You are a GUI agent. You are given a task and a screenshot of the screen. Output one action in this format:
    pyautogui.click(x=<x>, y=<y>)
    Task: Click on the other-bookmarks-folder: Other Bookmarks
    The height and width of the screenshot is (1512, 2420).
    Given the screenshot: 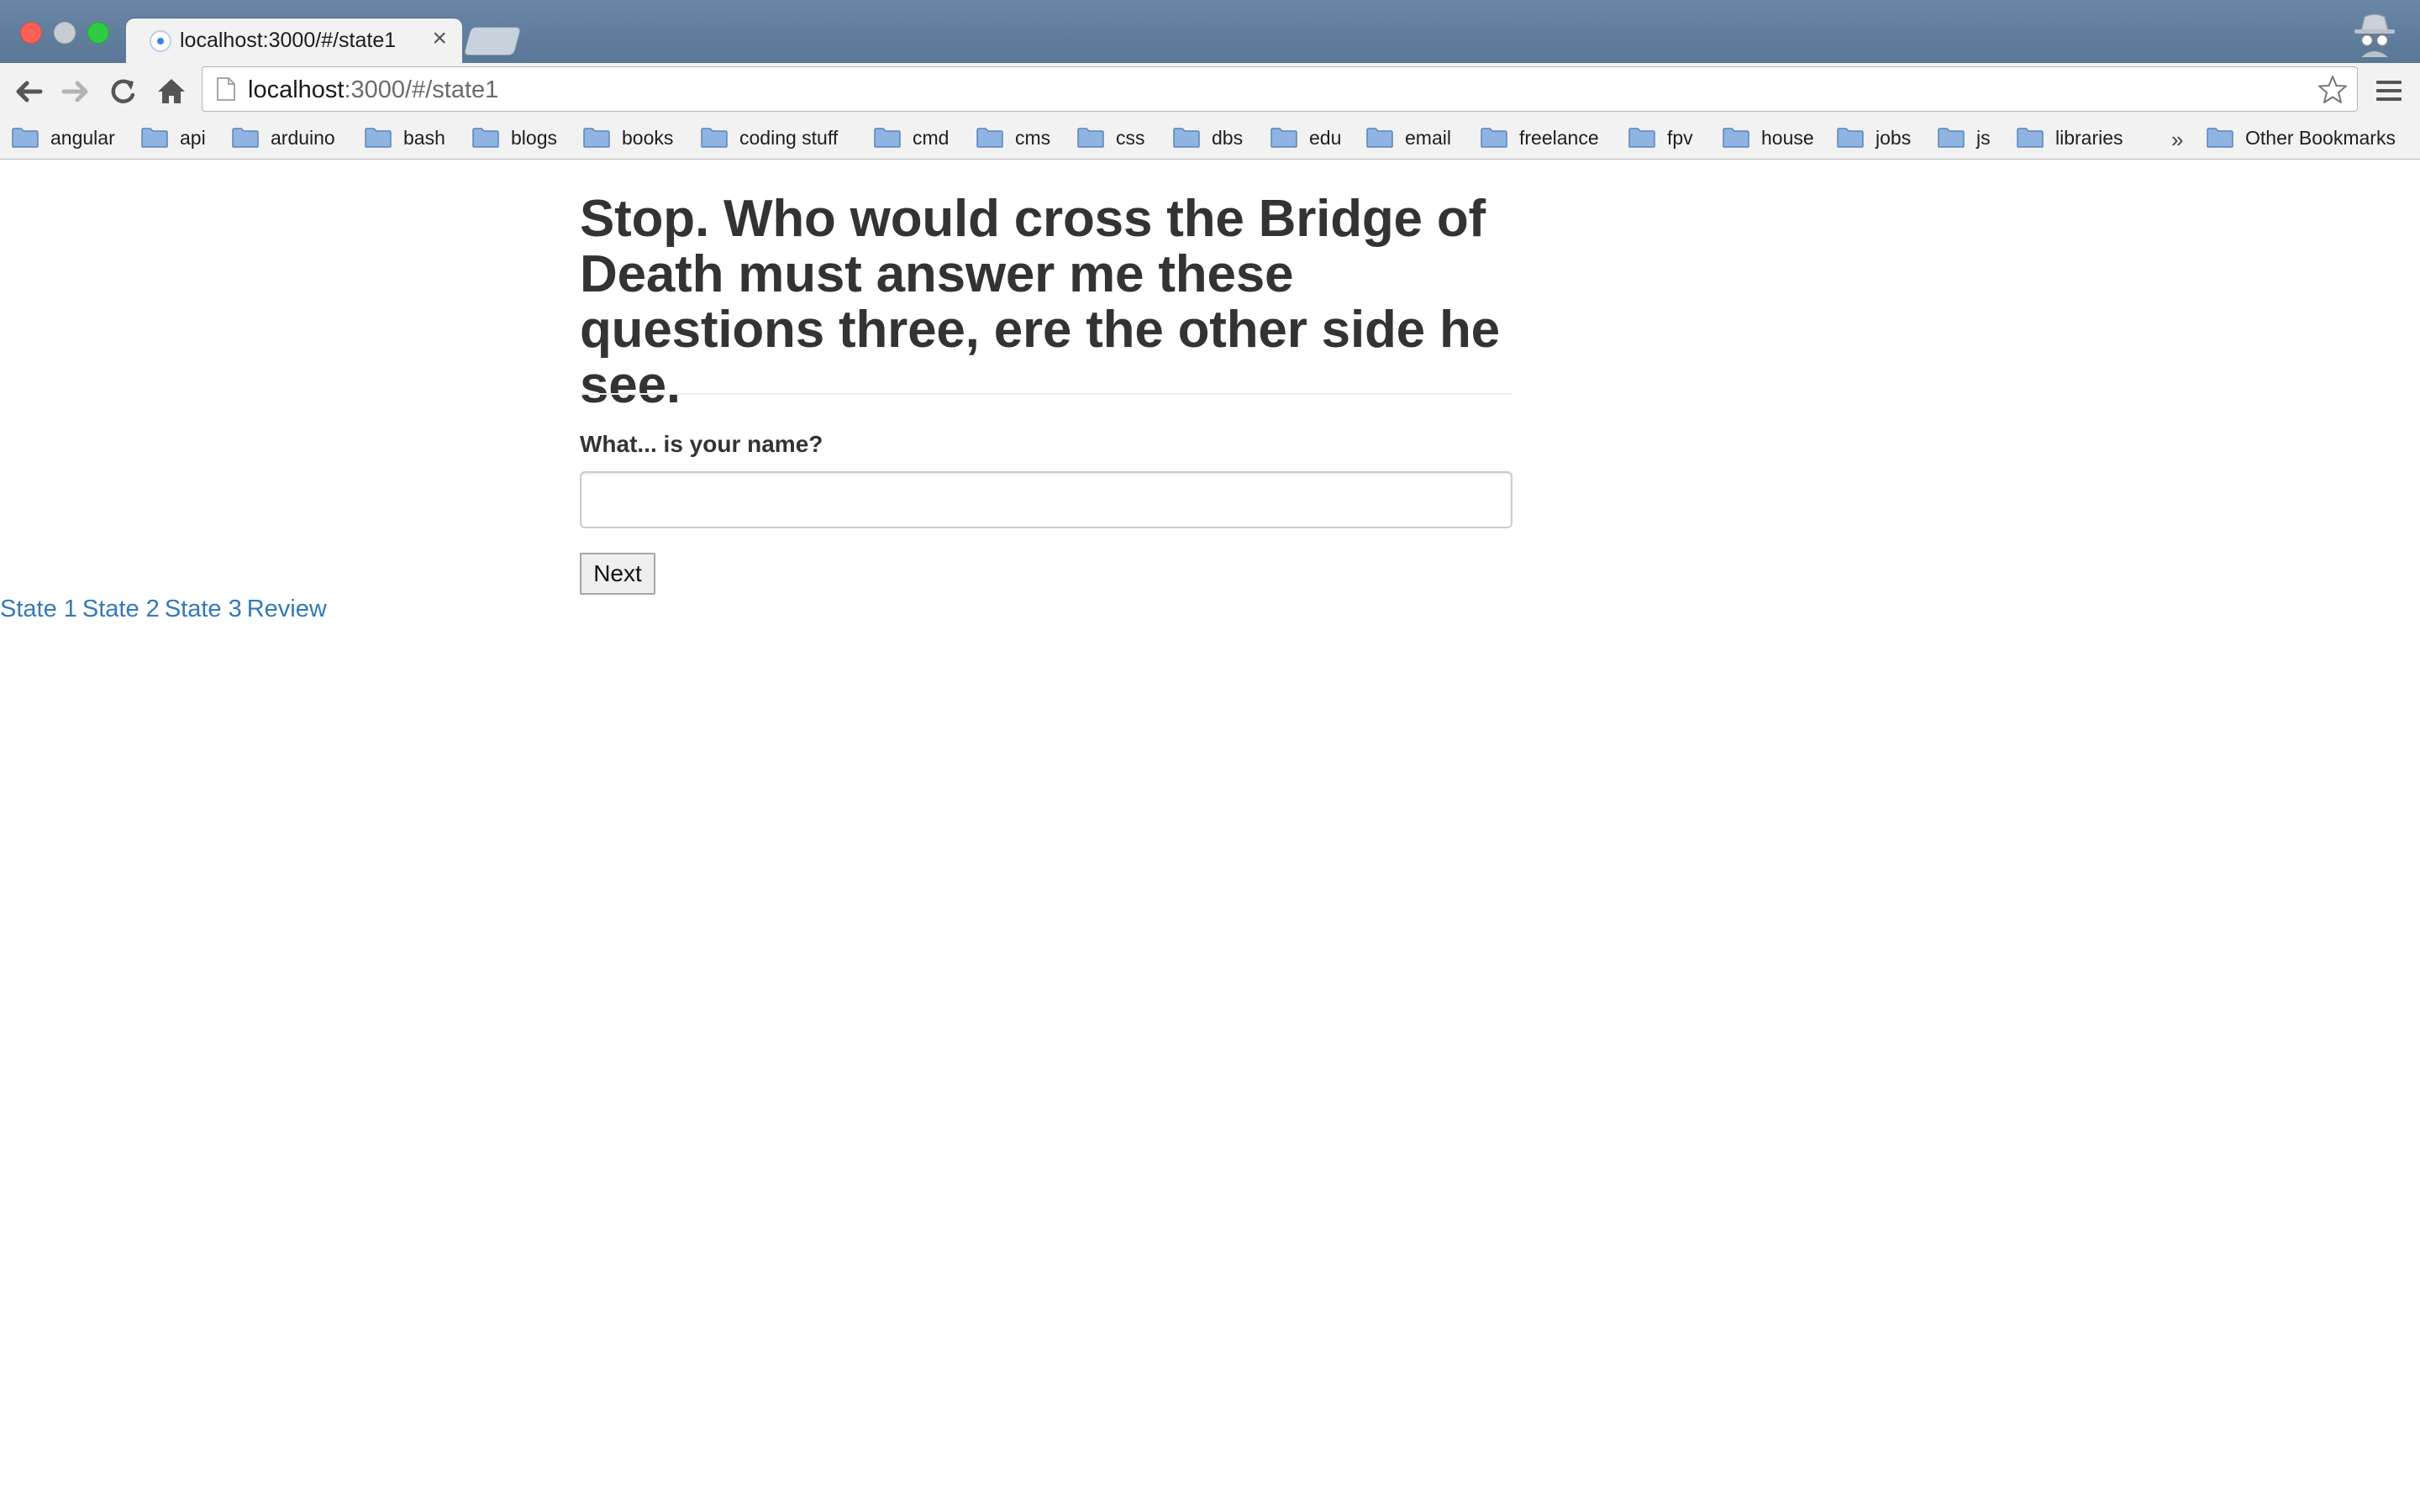 What is the action you would take?
    pyautogui.click(x=2301, y=137)
    